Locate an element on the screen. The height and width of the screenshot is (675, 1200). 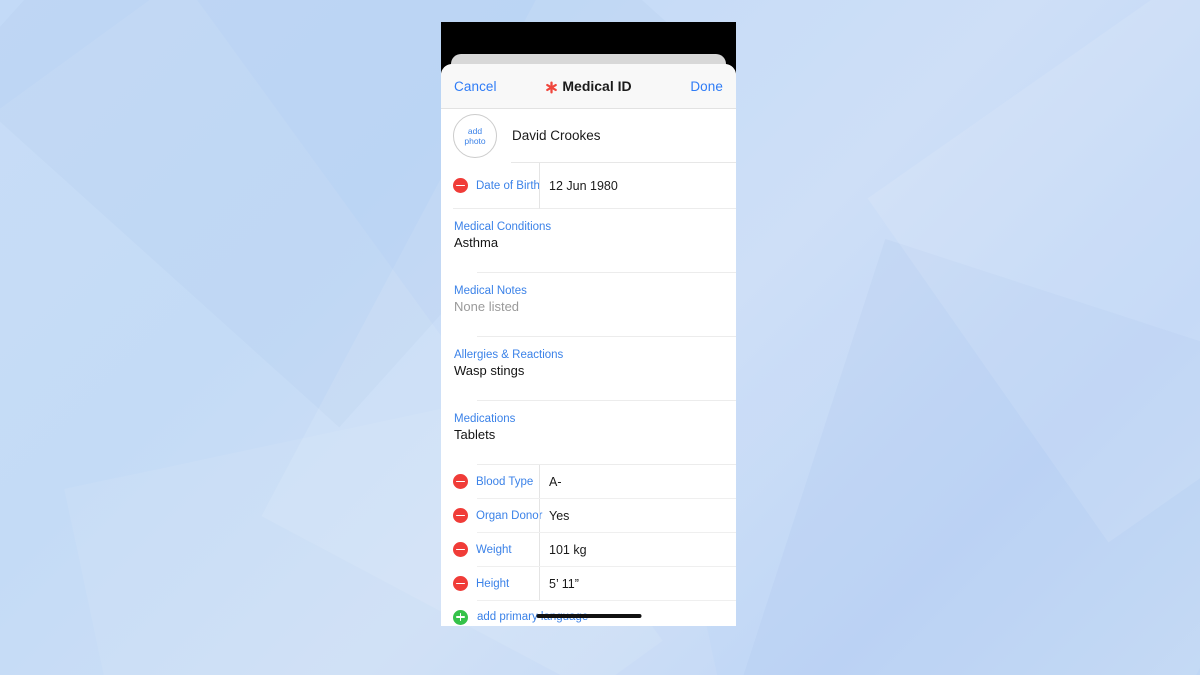
row-label: Organ Donor is located at coordinates (509, 515).